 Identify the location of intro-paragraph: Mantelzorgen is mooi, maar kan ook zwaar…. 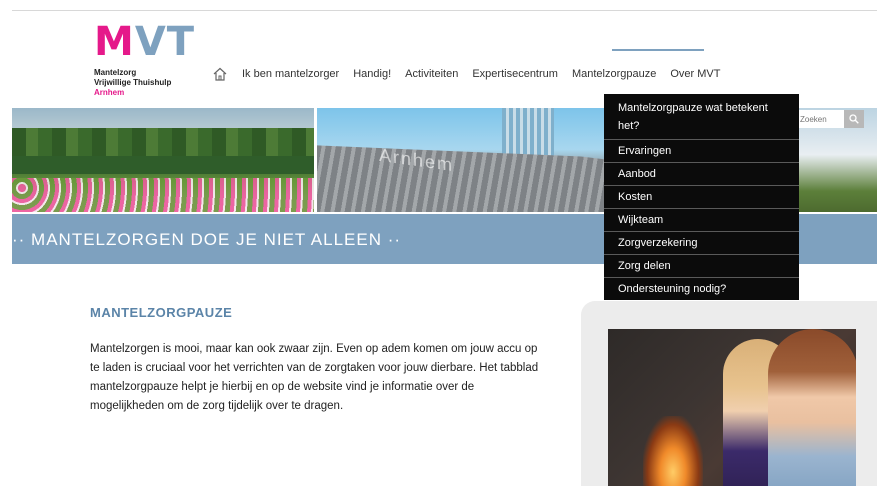
(314, 377).